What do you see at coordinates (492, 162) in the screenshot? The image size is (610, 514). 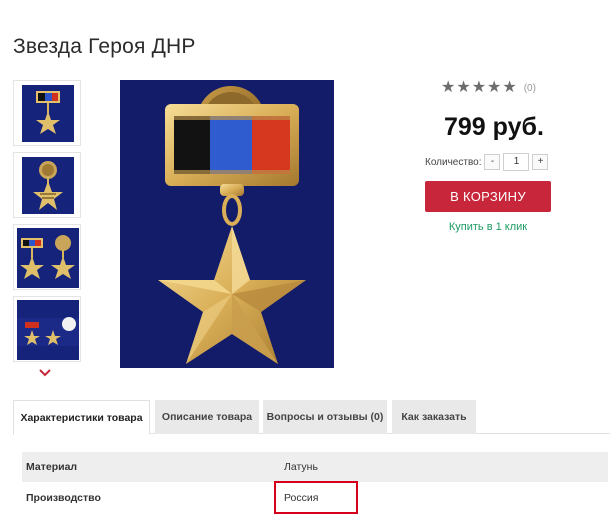 I see `quantity-decrease-button: -` at bounding box center [492, 162].